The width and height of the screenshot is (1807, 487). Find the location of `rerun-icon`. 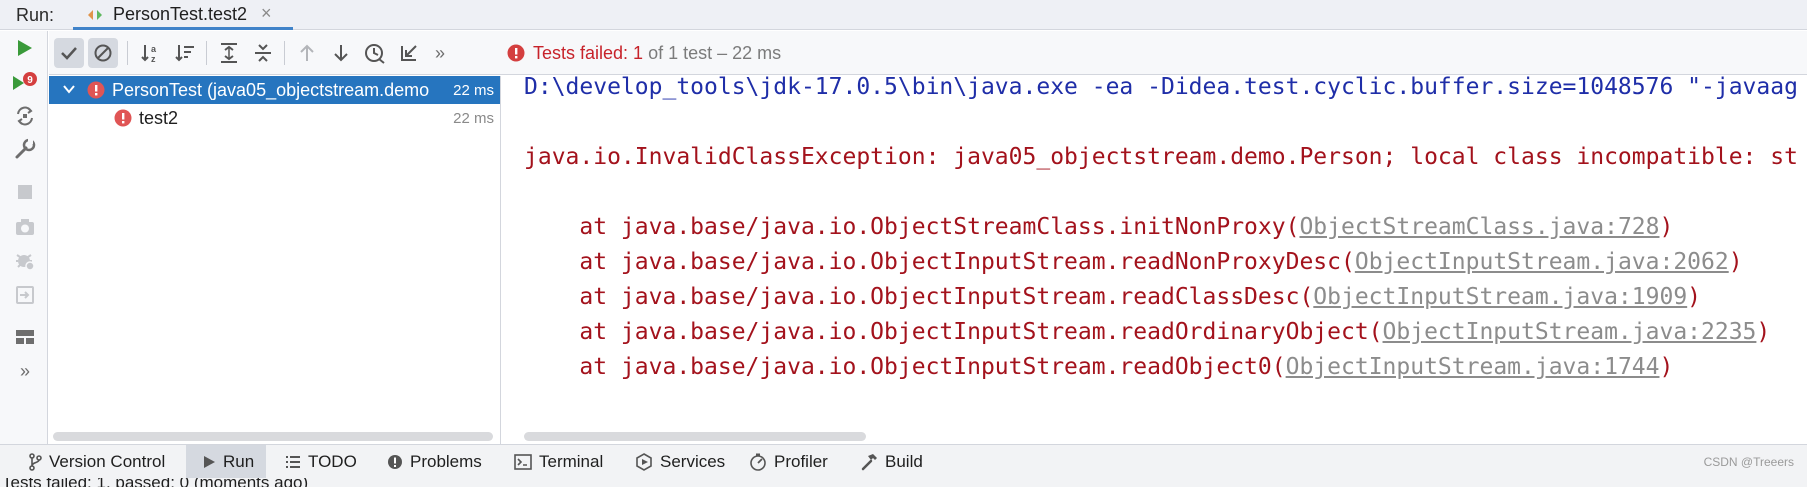

rerun-icon is located at coordinates (25, 48).